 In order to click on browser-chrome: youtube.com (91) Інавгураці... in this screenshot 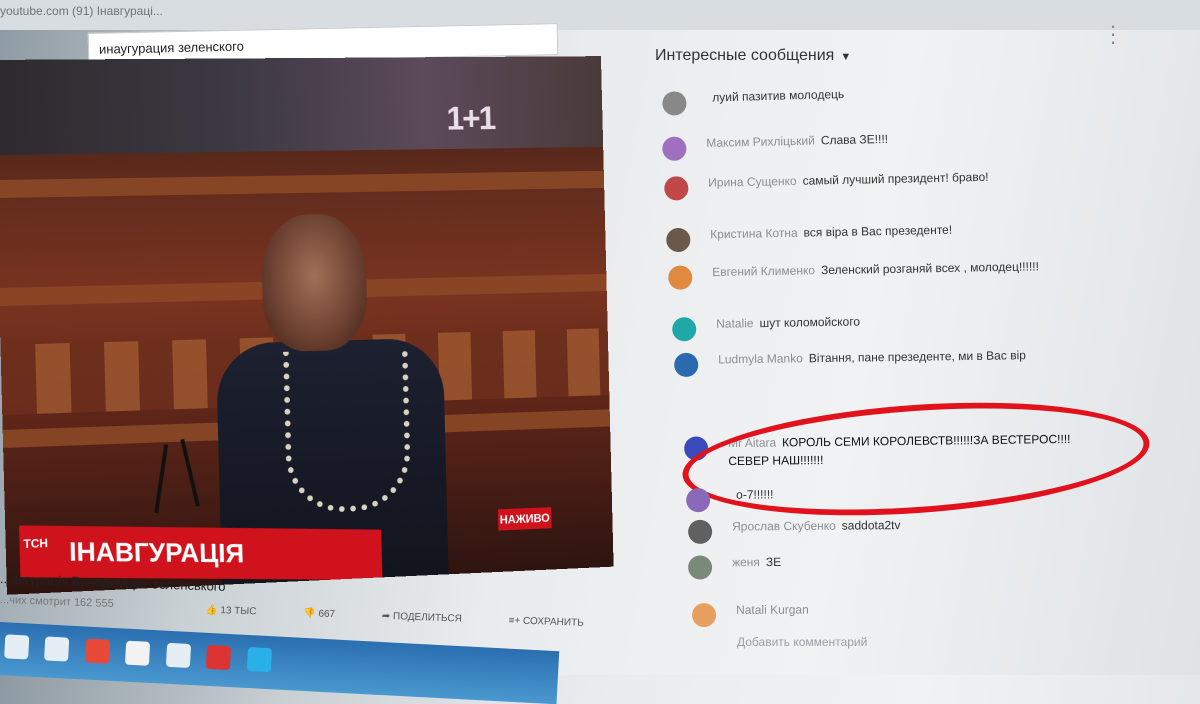, I will do `click(600, 15)`.